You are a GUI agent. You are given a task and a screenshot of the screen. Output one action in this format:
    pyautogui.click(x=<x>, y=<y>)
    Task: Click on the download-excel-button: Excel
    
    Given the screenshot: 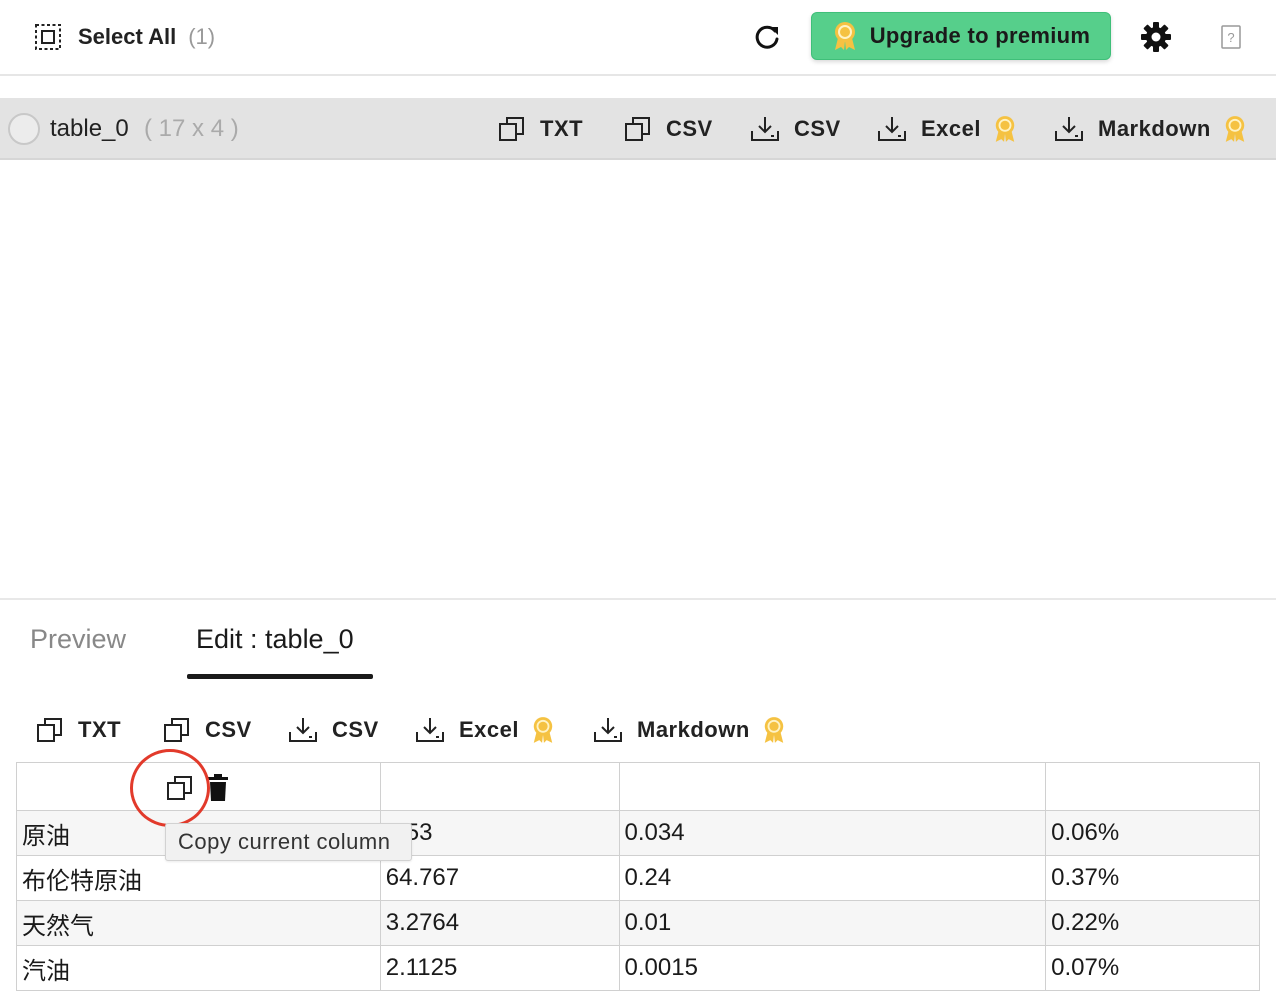 What is the action you would take?
    pyautogui.click(x=947, y=129)
    